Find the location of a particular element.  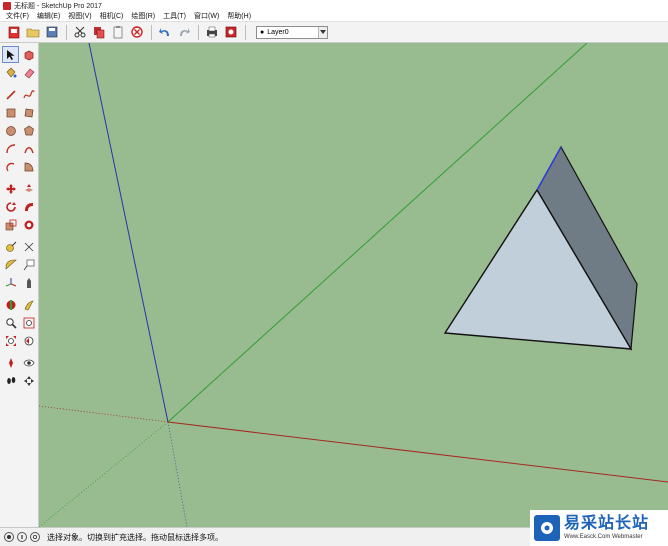

previous-view-button is located at coordinates (28, 340).